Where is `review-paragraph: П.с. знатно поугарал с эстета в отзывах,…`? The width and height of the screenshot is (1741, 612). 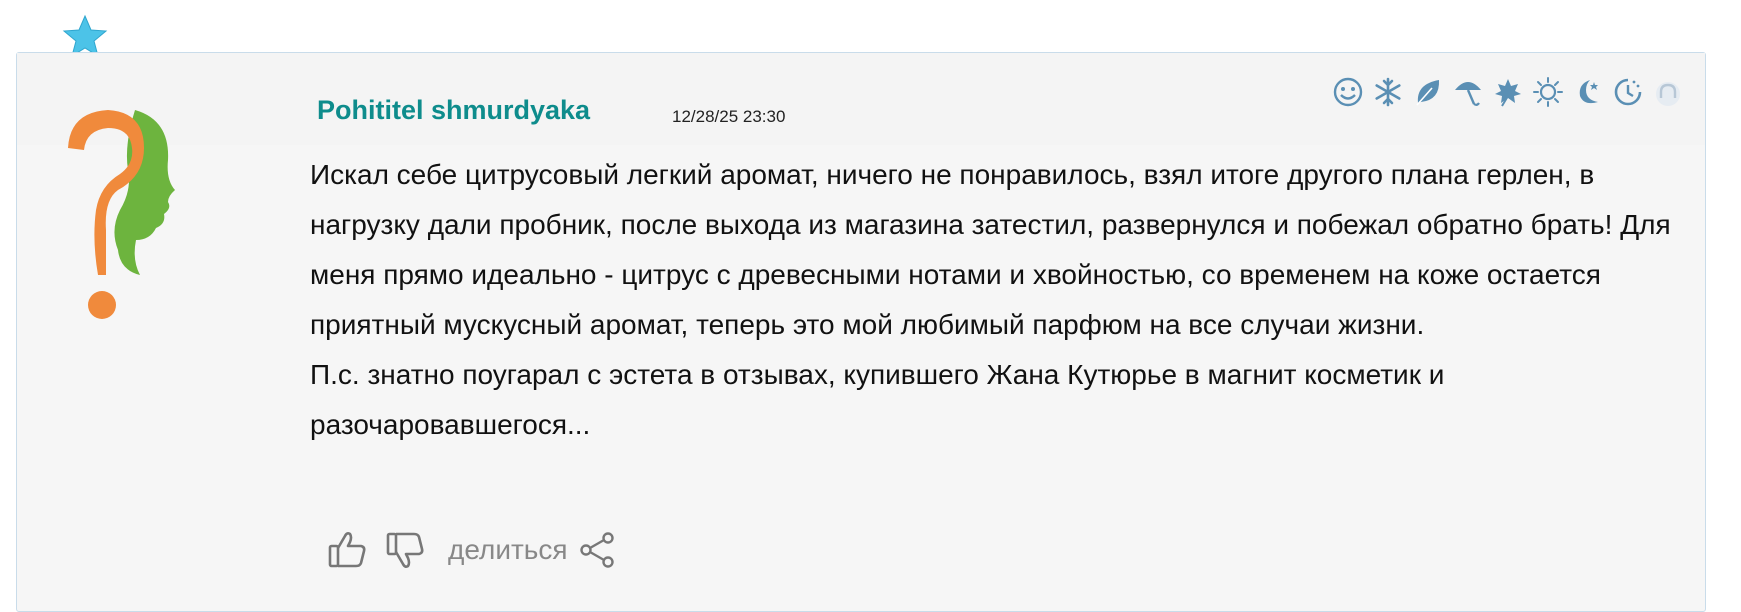
review-paragraph: П.с. знатно поугарал с эстета в отзывах,… is located at coordinates (877, 399).